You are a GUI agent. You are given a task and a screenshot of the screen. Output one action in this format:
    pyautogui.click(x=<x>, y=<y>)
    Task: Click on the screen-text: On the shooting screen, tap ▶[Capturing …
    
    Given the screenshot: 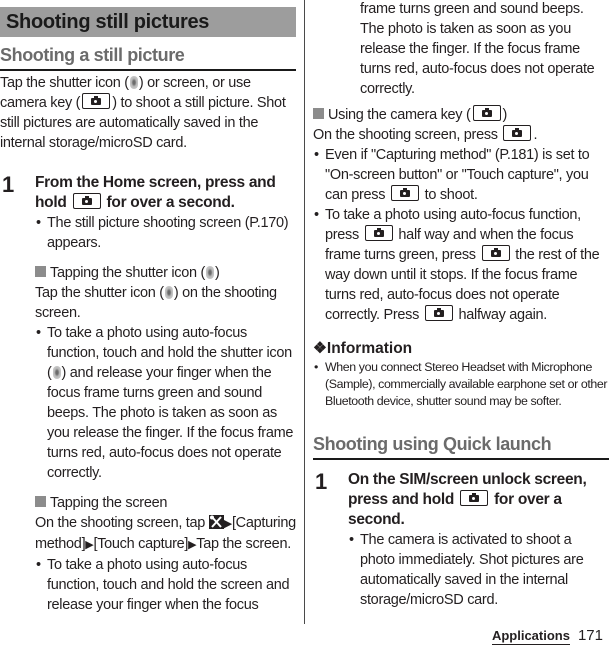 What is the action you would take?
    pyautogui.click(x=165, y=534)
    